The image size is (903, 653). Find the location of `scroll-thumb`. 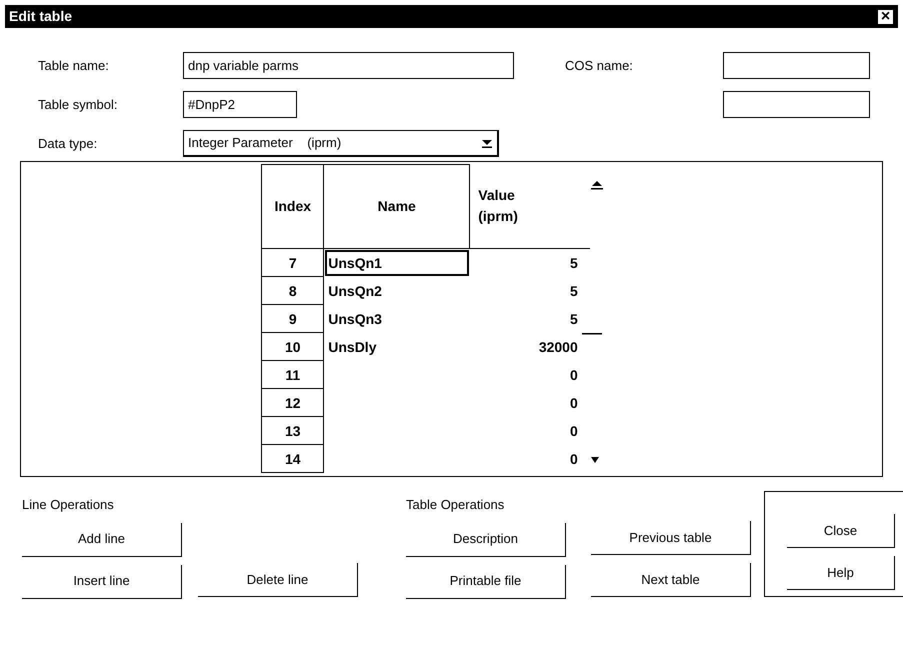

scroll-thumb is located at coordinates (592, 334).